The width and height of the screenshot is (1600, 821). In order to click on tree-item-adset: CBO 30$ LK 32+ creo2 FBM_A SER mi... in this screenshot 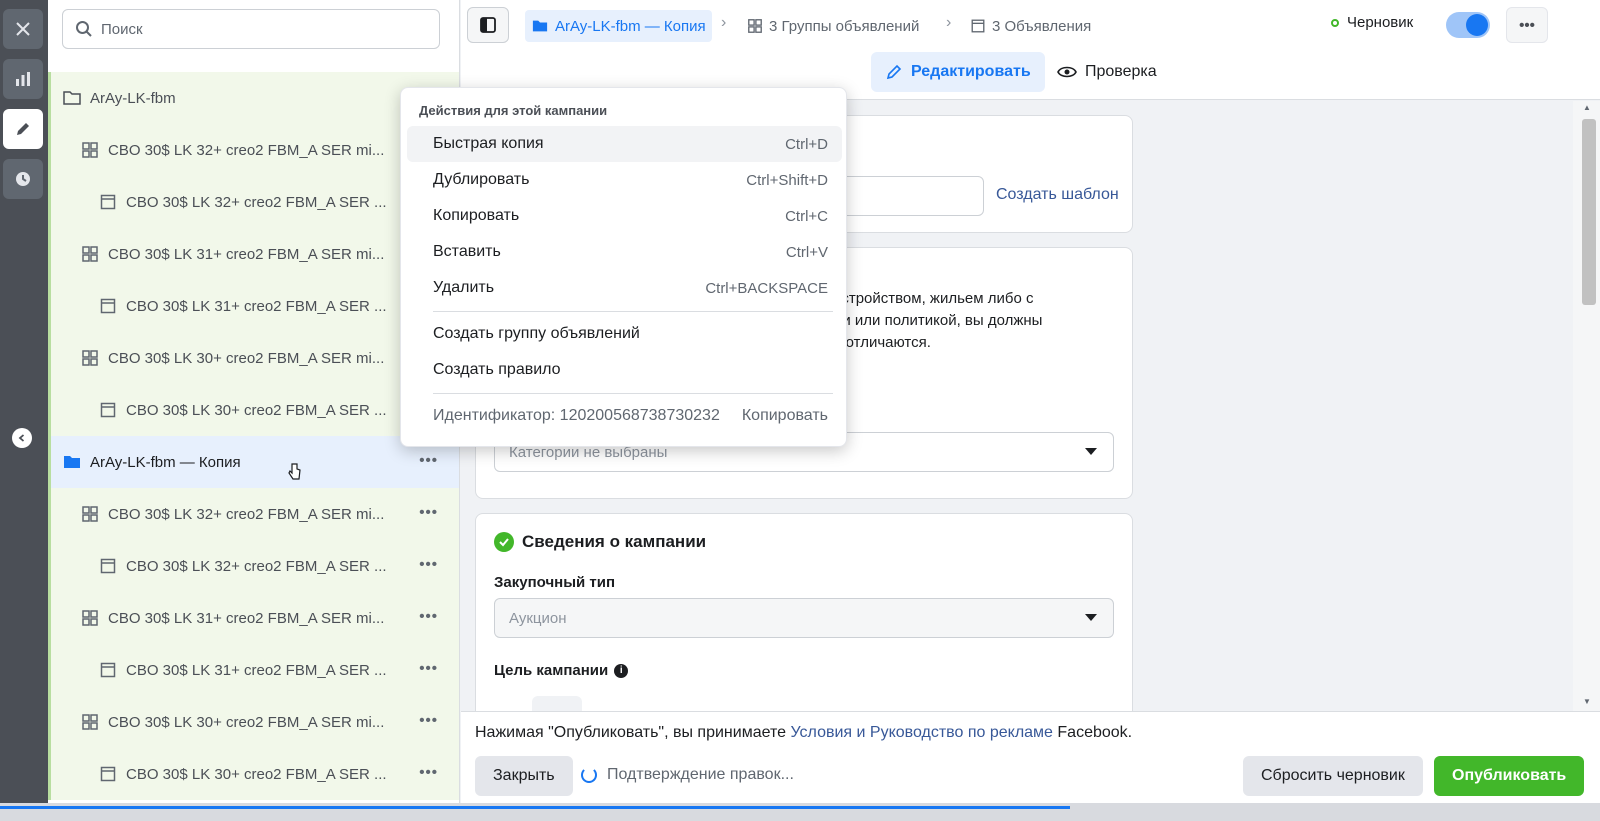, I will do `click(253, 150)`.